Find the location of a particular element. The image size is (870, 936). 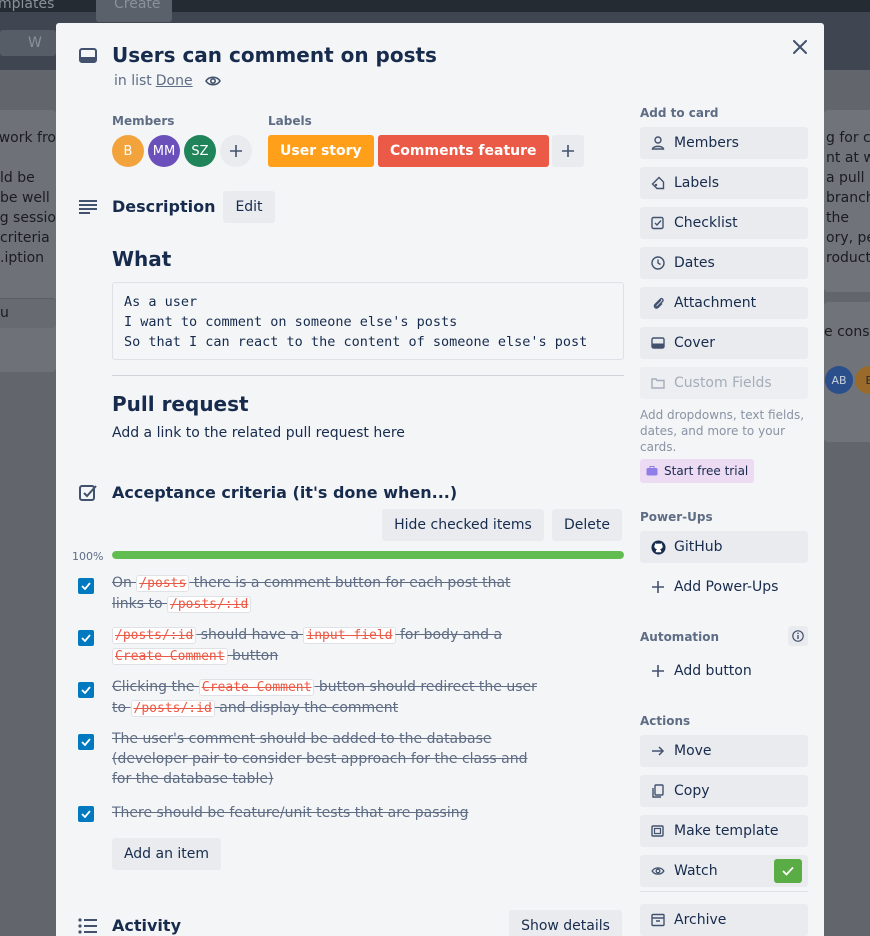

edit-description-button: Edit is located at coordinates (249, 207).